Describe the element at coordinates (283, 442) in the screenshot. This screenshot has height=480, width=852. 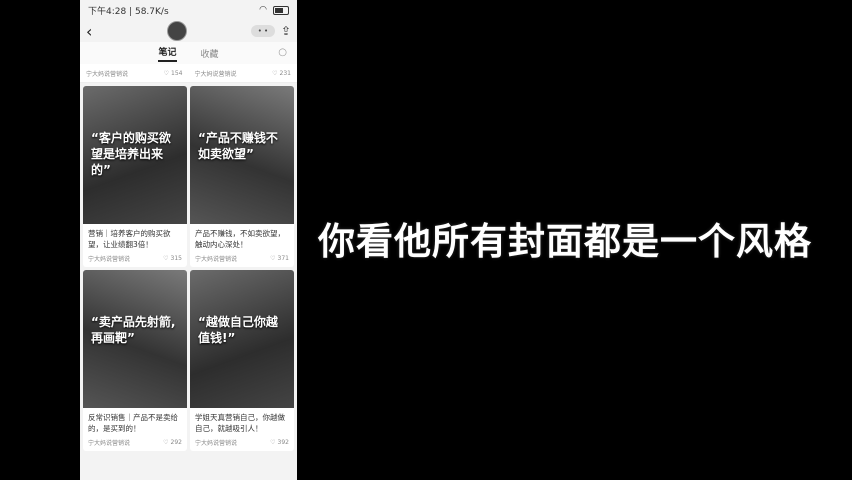
I see `like-count: 392` at that location.